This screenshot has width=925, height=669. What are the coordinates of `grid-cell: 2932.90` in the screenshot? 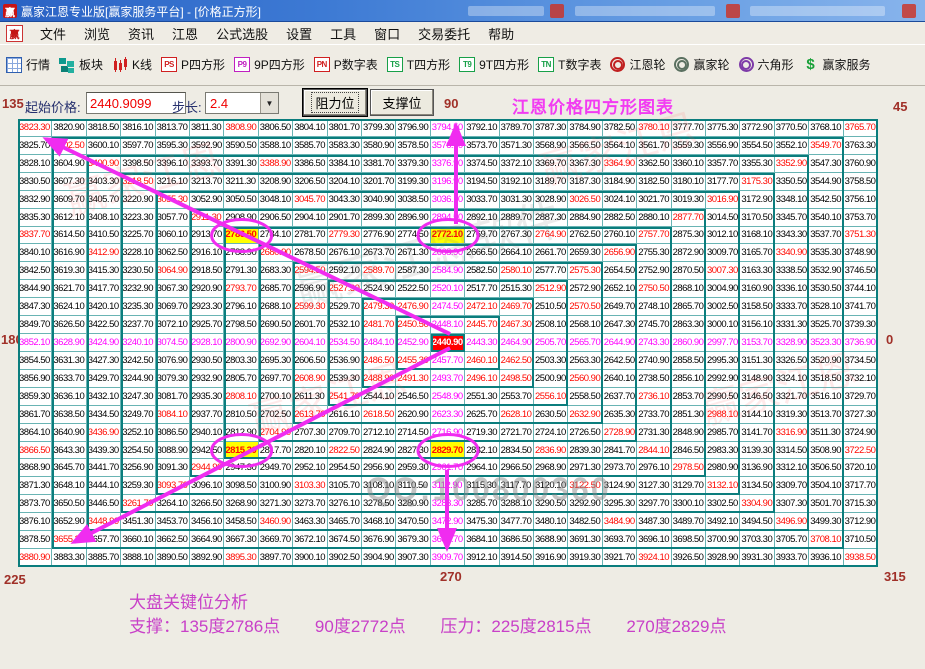 It's located at (207, 378).